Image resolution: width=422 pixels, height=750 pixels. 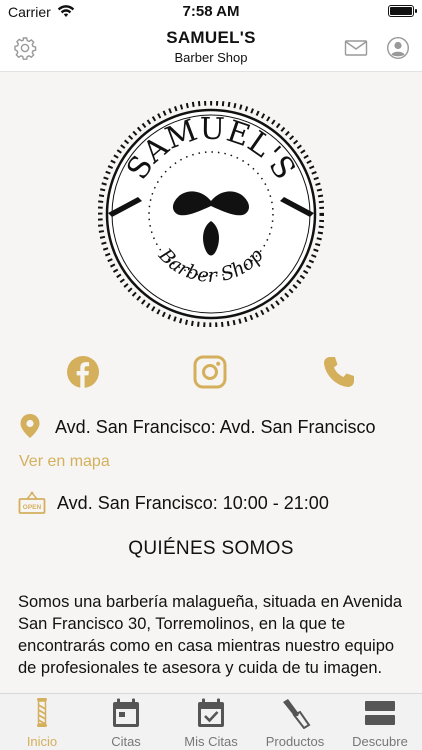 I want to click on clock: 7:58 AM, so click(x=211, y=11).